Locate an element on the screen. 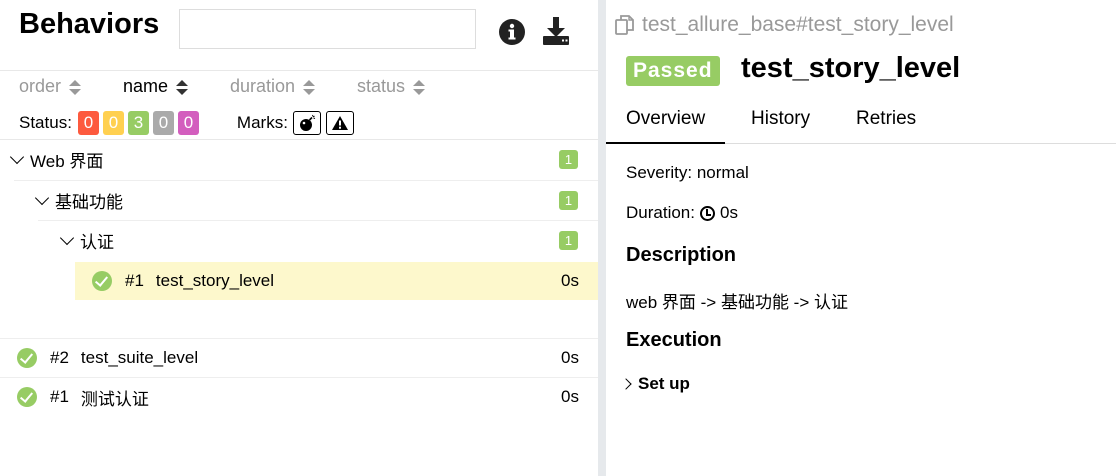 The width and height of the screenshot is (1116, 476). sort-duration: duration is located at coordinates (273, 86).